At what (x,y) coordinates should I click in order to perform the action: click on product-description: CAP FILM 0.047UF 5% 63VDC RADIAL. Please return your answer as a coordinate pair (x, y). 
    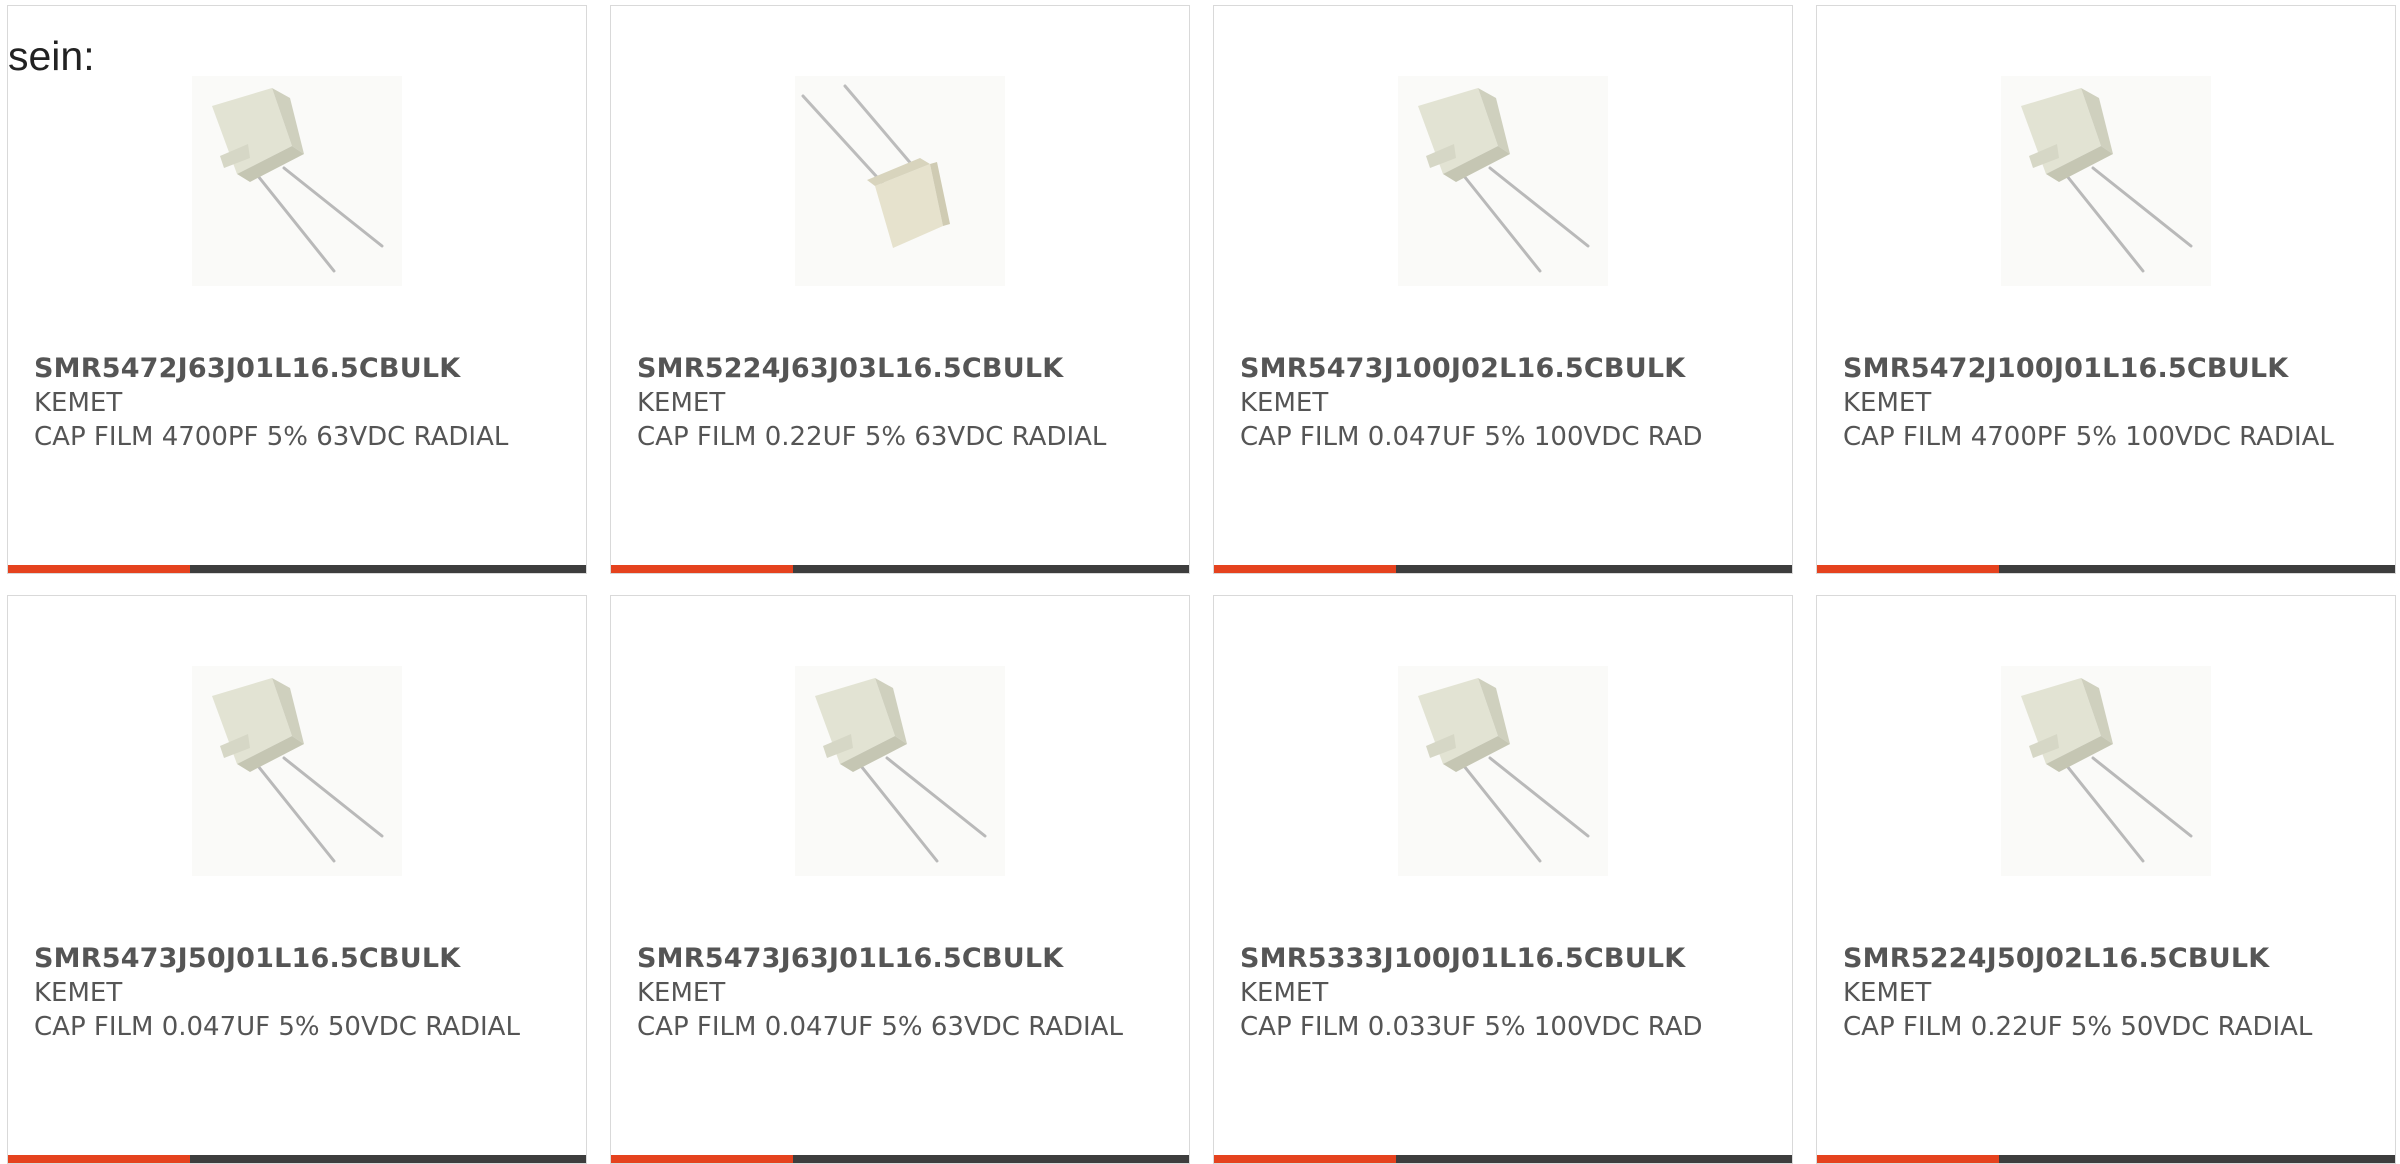
    Looking at the image, I should click on (880, 1027).